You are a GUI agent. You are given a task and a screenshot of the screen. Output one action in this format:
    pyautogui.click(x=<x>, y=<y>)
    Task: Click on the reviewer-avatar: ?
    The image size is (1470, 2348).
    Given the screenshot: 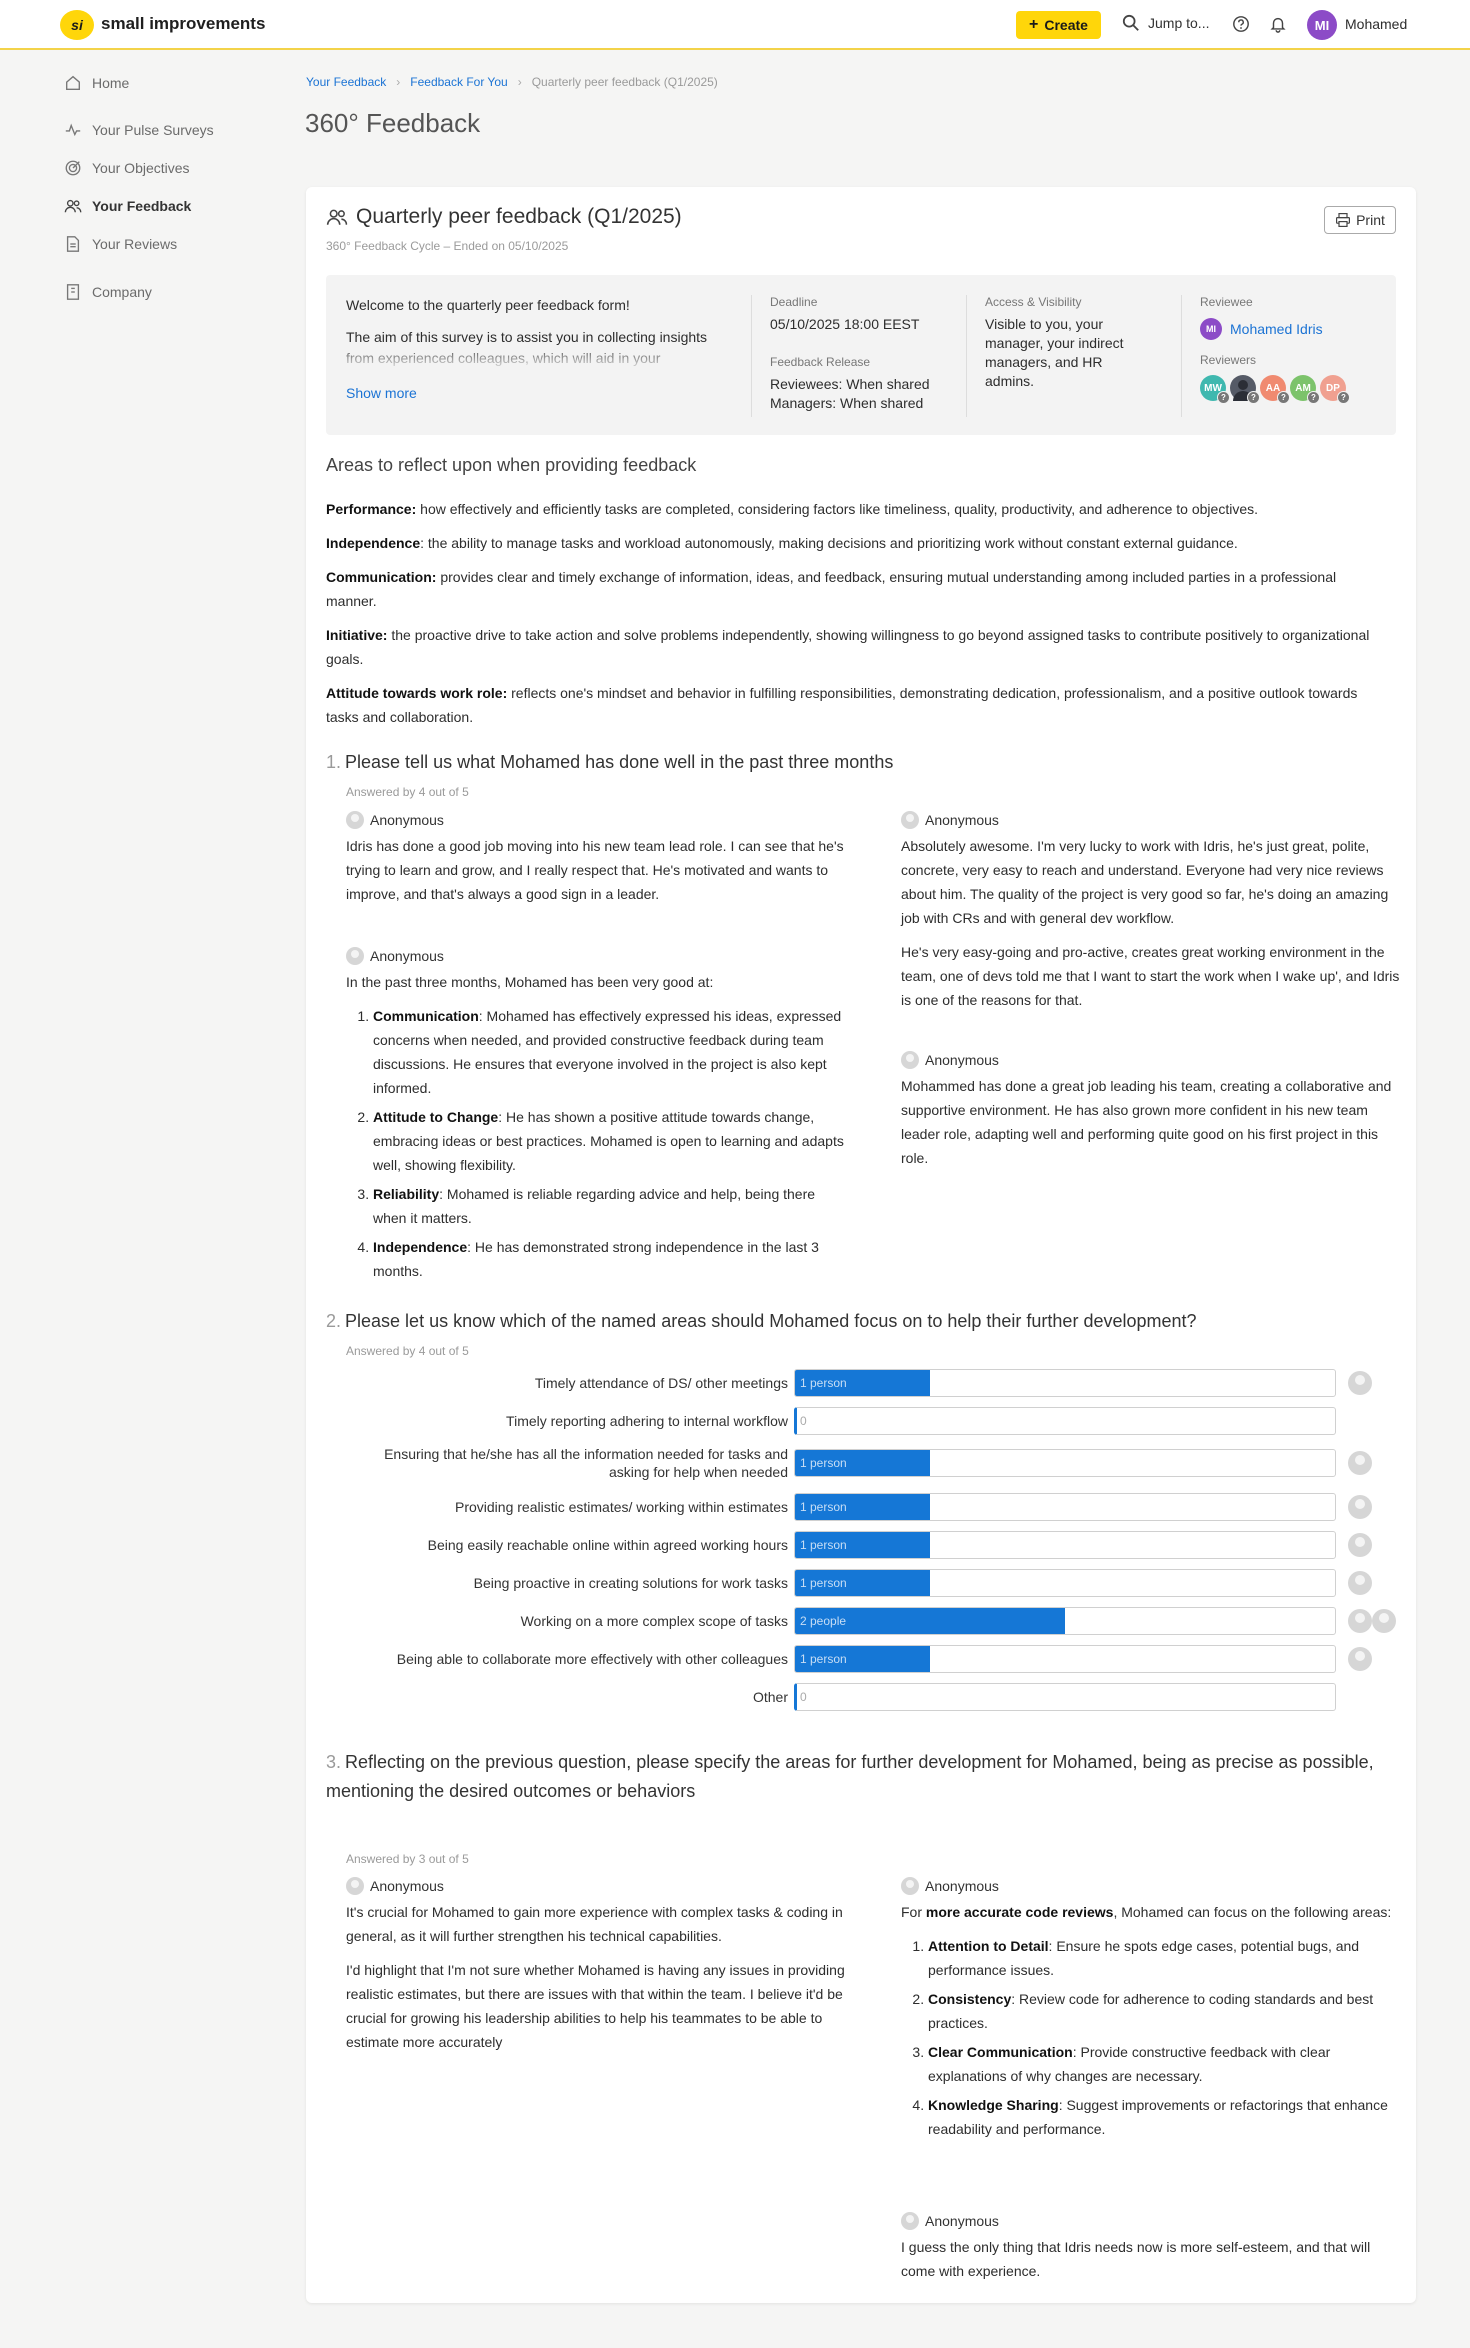 What is the action you would take?
    pyautogui.click(x=1245, y=389)
    